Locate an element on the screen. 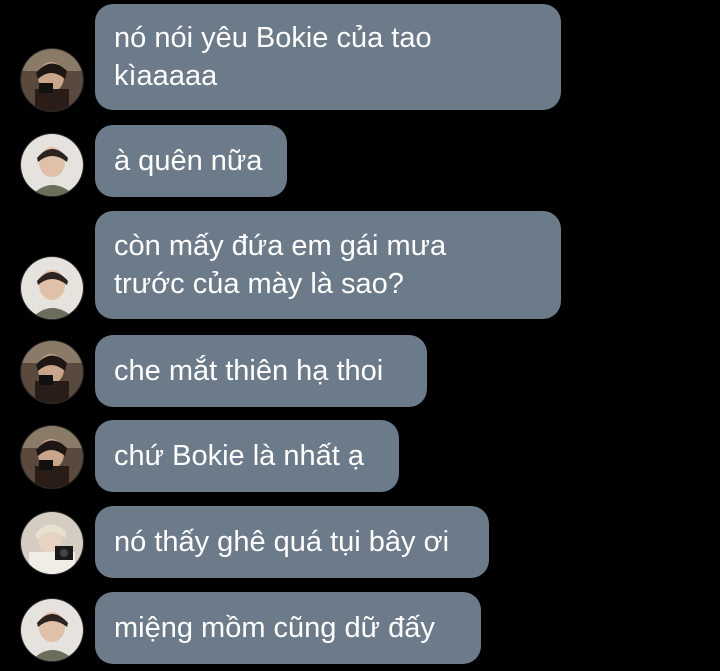 Image resolution: width=720 pixels, height=671 pixels. message-text: chứ Bokie là nhất ạ is located at coordinates (239, 456).